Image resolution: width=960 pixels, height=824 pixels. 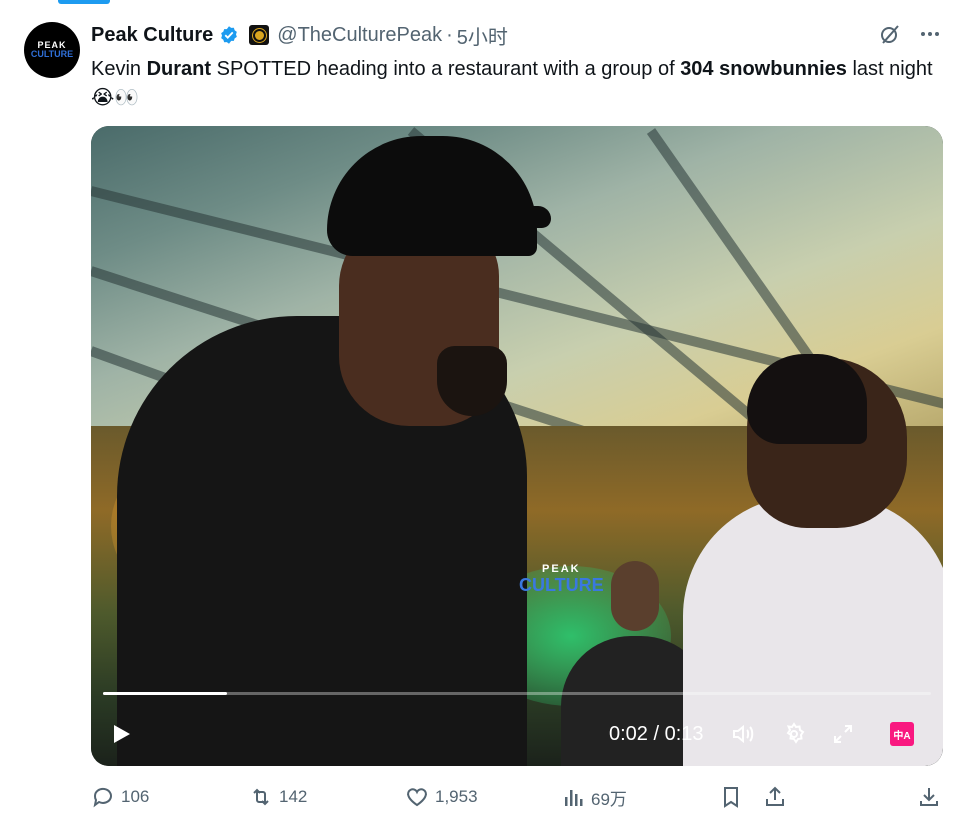 I want to click on like-button: 1,953, so click(x=441, y=797).